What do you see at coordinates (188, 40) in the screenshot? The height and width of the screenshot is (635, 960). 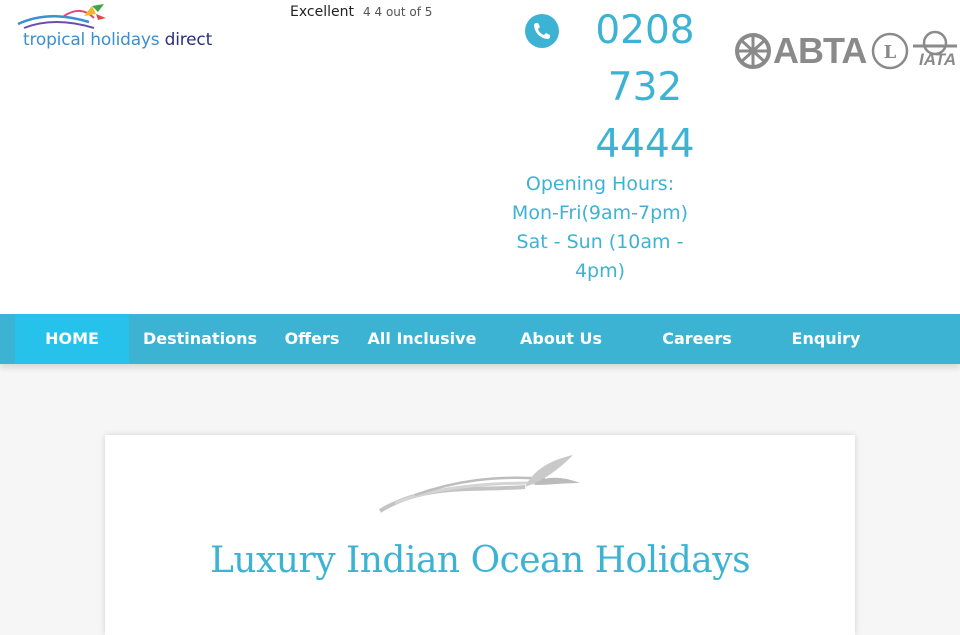 I see `logo-text-part2: direct` at bounding box center [188, 40].